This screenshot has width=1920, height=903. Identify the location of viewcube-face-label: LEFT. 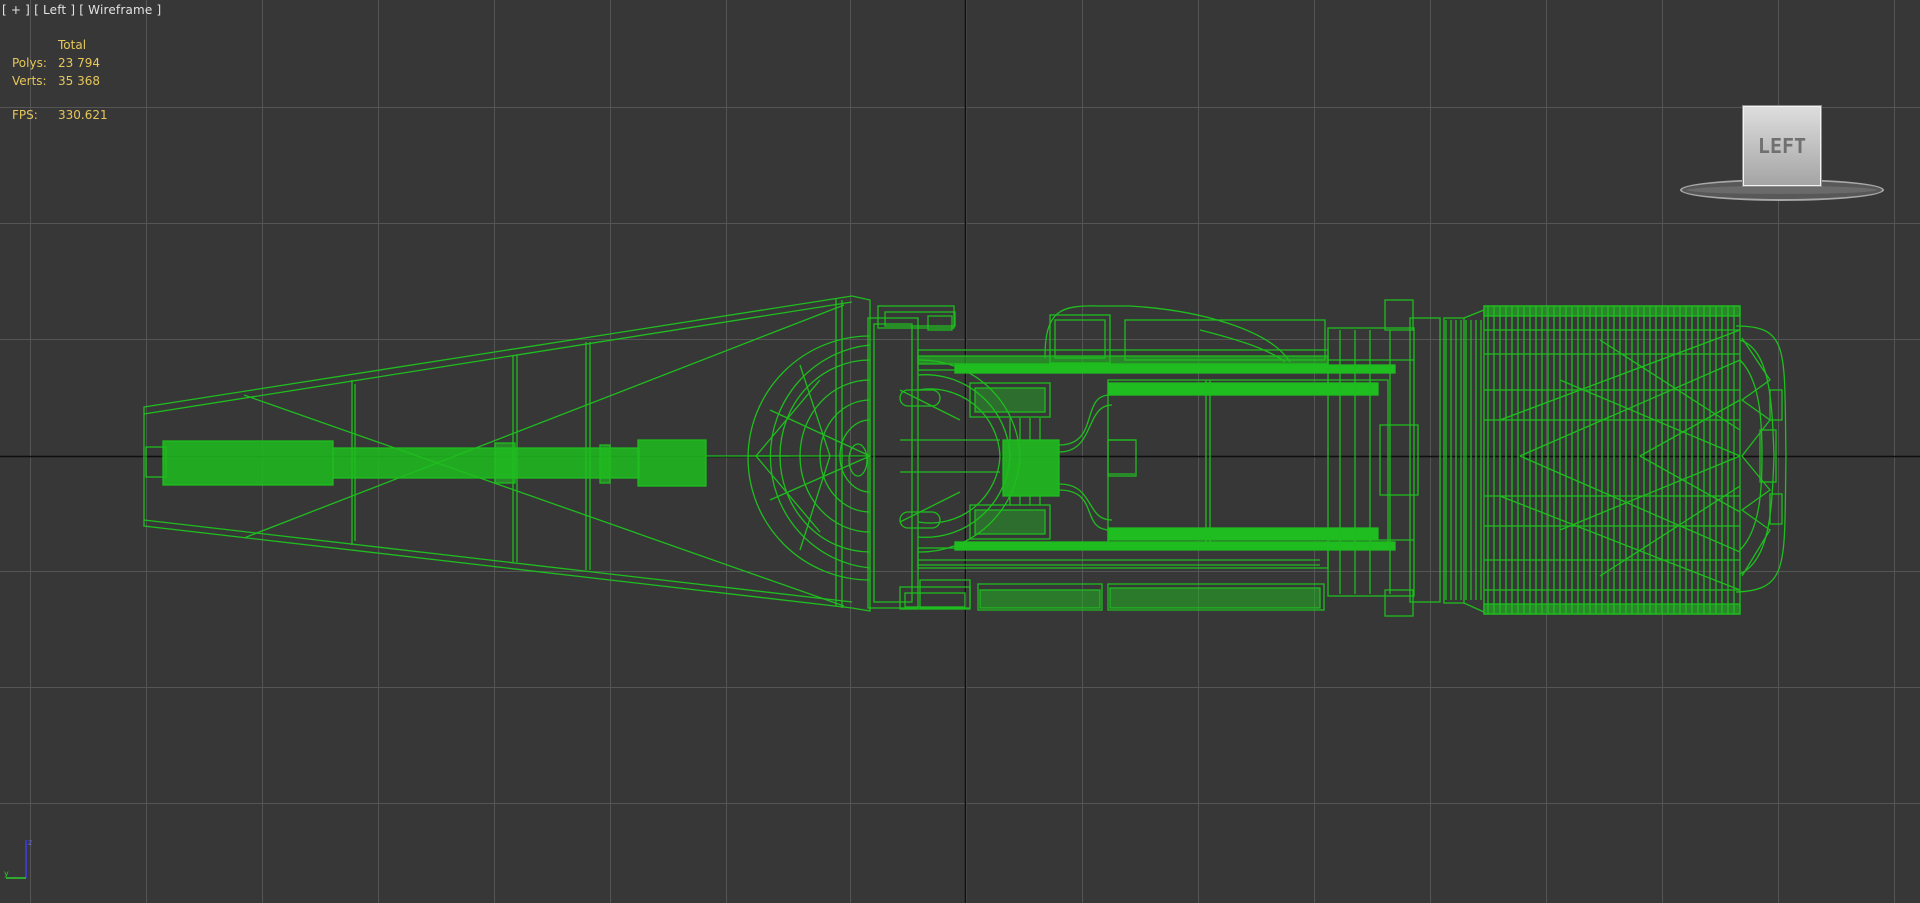
(1782, 146).